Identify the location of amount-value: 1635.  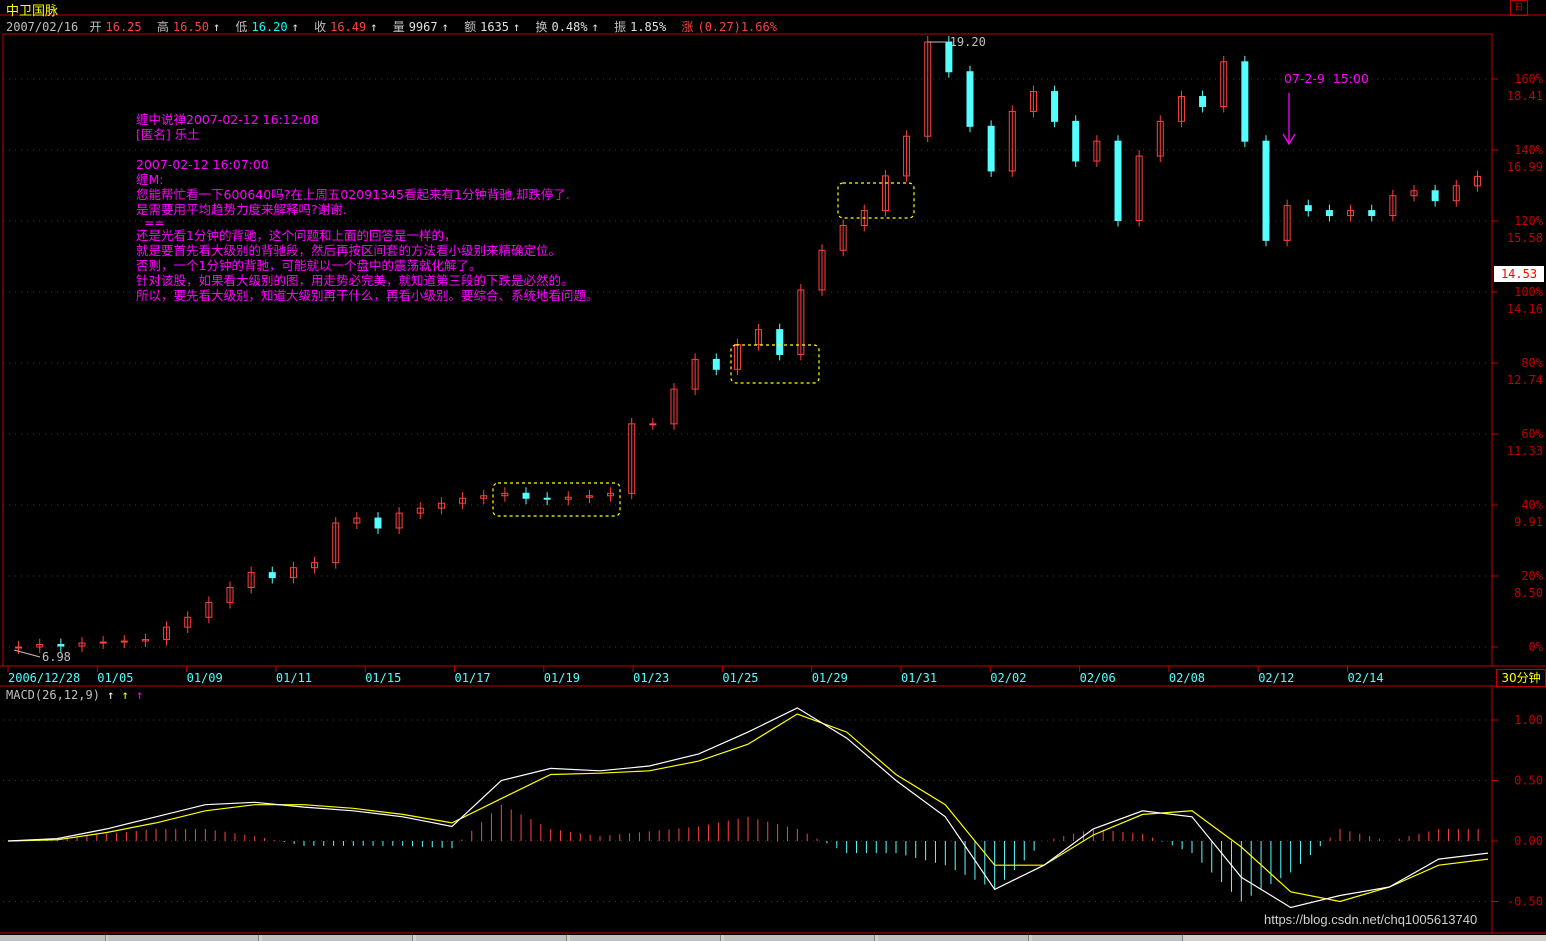
(494, 27).